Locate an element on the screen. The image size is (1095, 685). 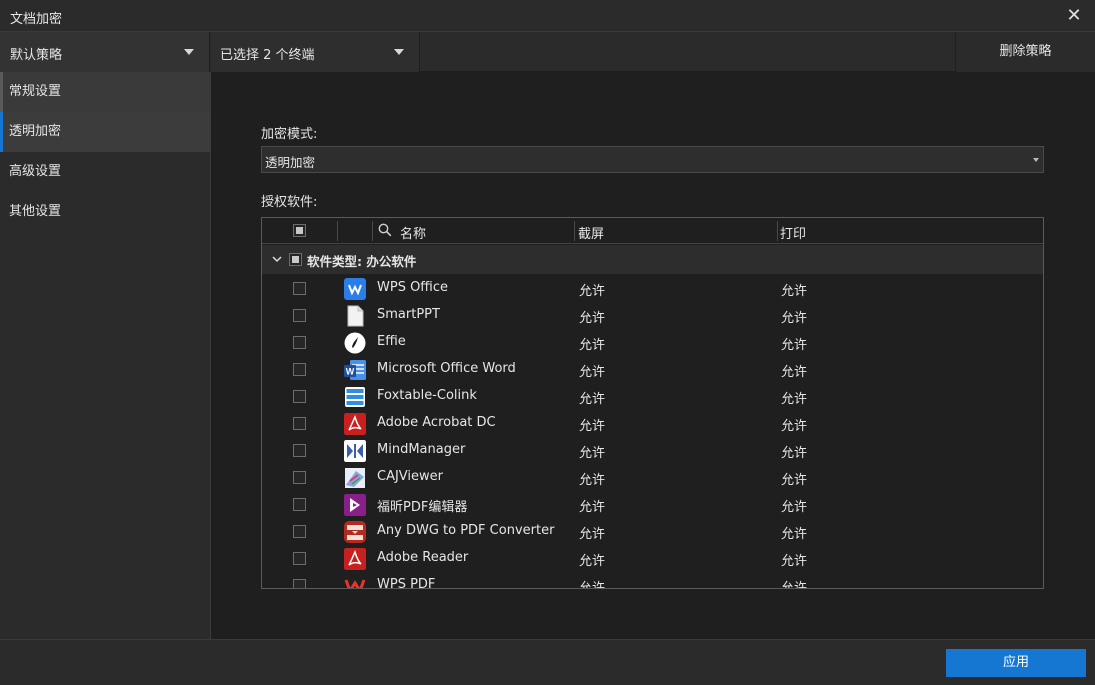
select-all-checkbox is located at coordinates (299, 230).